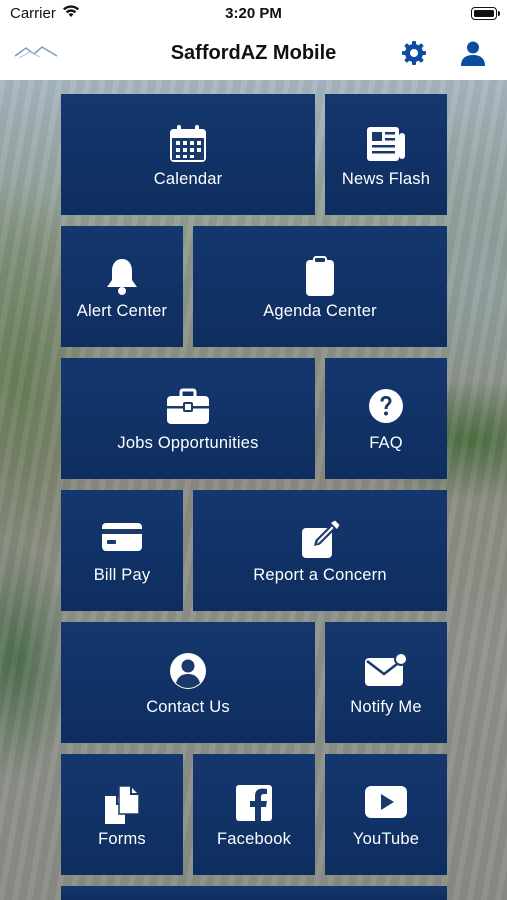  I want to click on forms-label: Forms, so click(122, 839).